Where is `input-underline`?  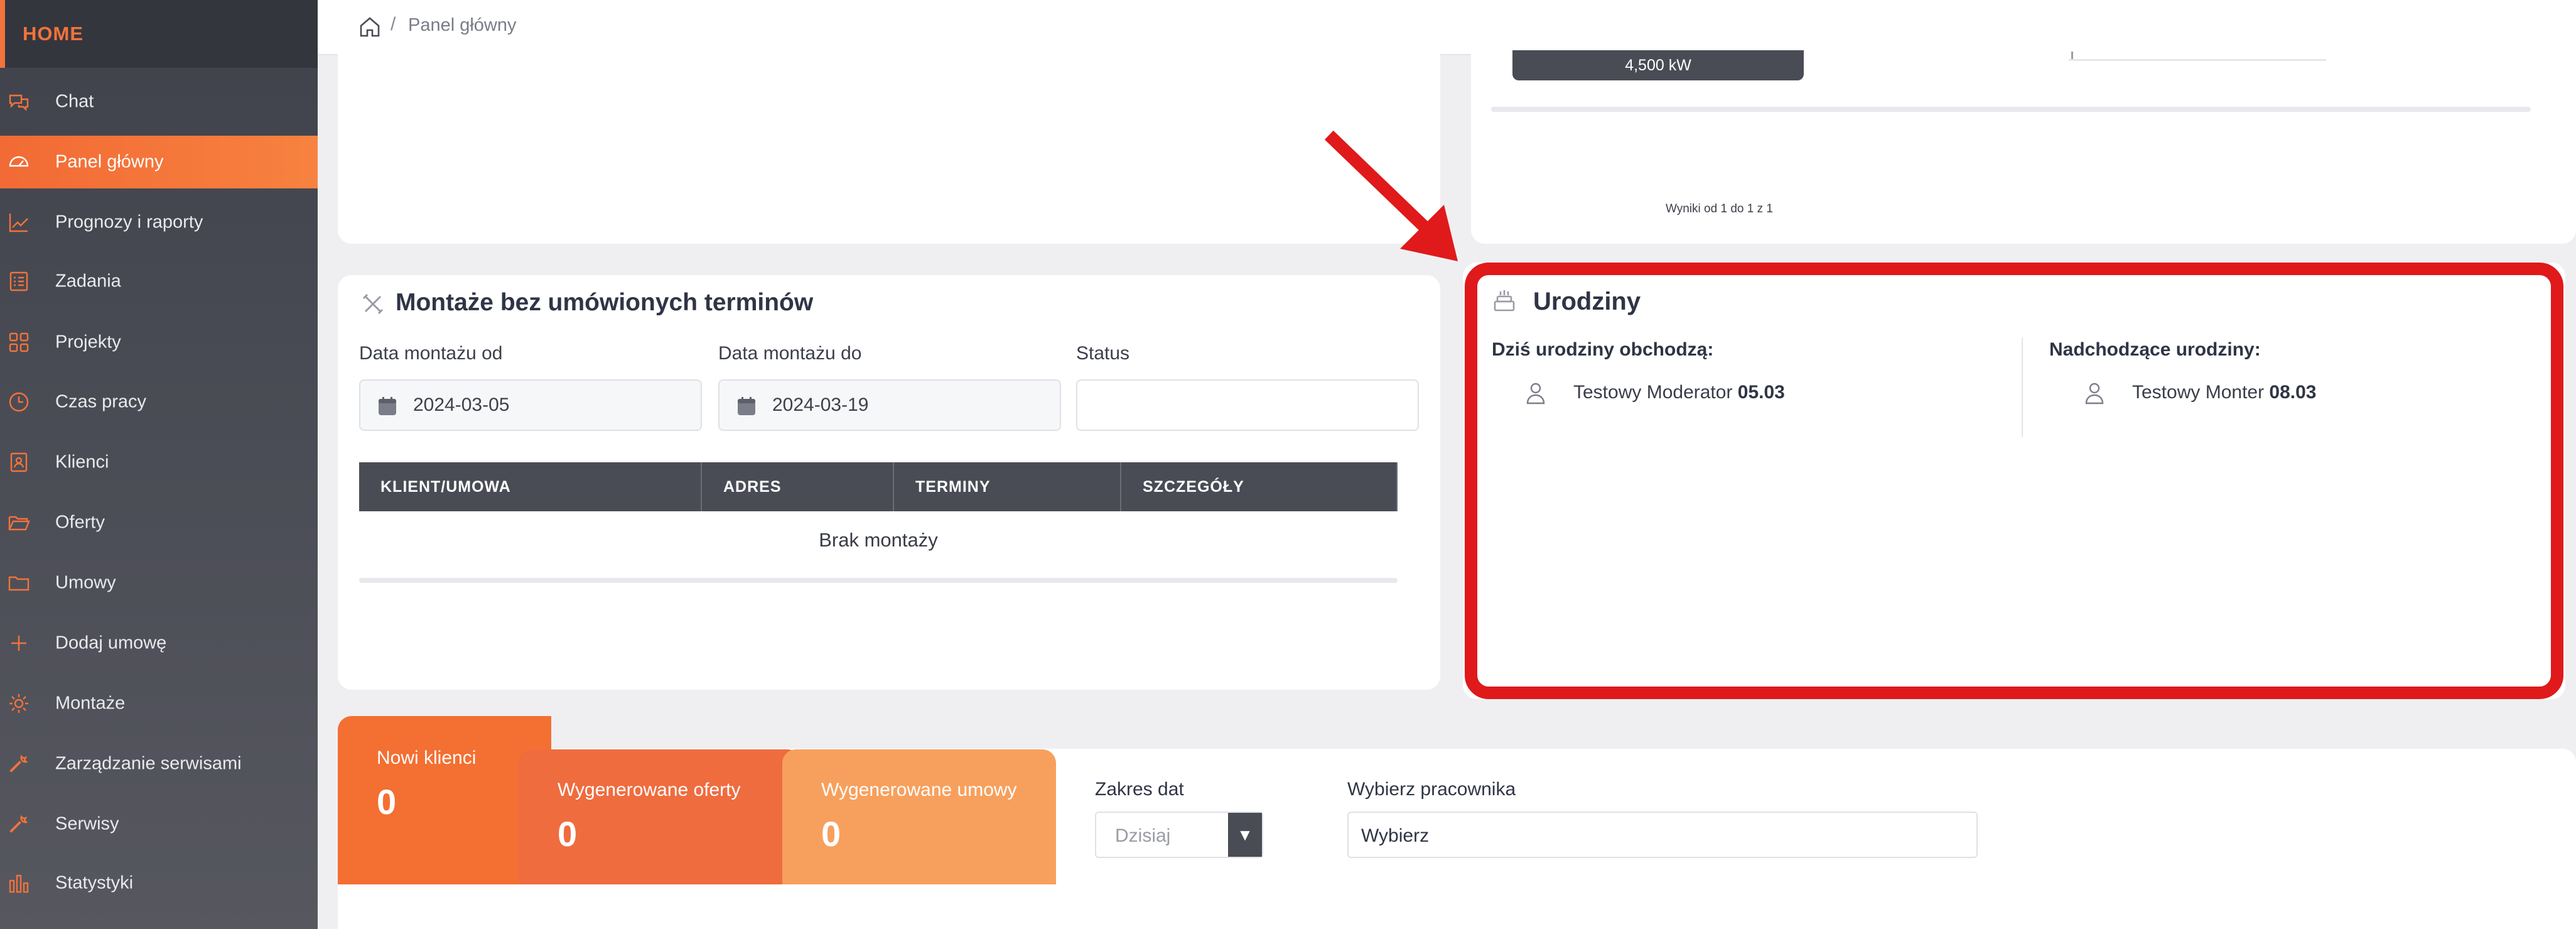
input-underline is located at coordinates (2197, 60).